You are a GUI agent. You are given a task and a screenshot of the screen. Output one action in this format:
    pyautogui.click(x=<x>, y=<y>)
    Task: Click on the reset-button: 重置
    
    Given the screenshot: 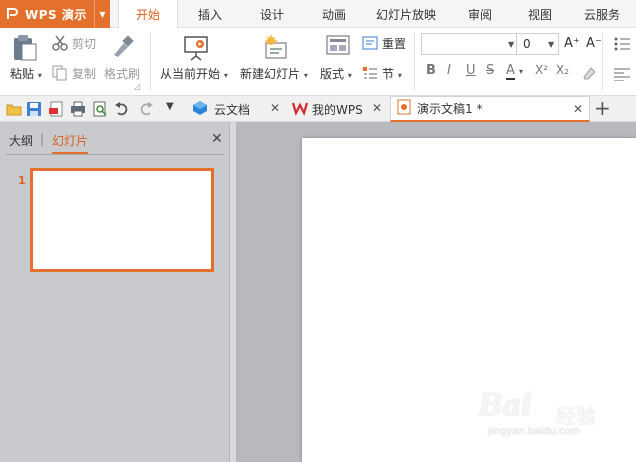 What is the action you would take?
    pyautogui.click(x=394, y=43)
    